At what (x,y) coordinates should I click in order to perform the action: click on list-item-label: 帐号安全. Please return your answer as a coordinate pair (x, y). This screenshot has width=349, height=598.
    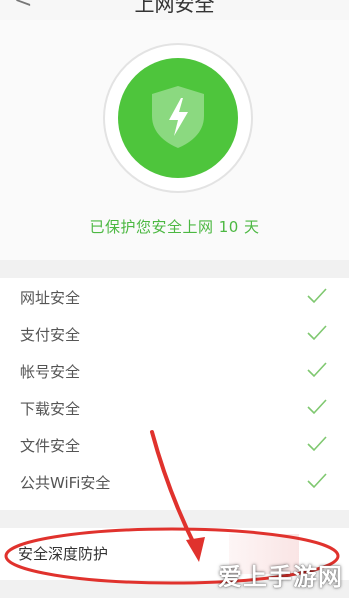
    Looking at the image, I should click on (50, 372).